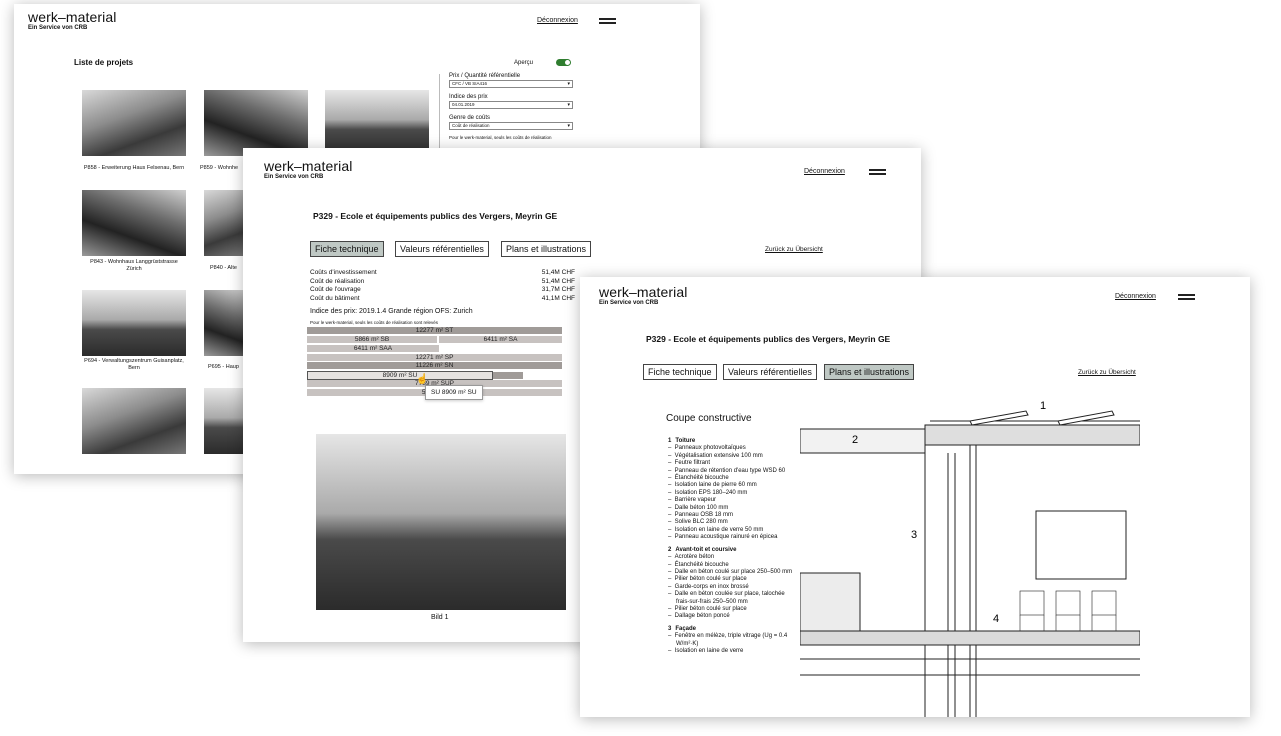 This screenshot has width=1281, height=736. Describe the element at coordinates (500, 339) in the screenshot. I see `area-bar: 6411 m² SA` at that location.